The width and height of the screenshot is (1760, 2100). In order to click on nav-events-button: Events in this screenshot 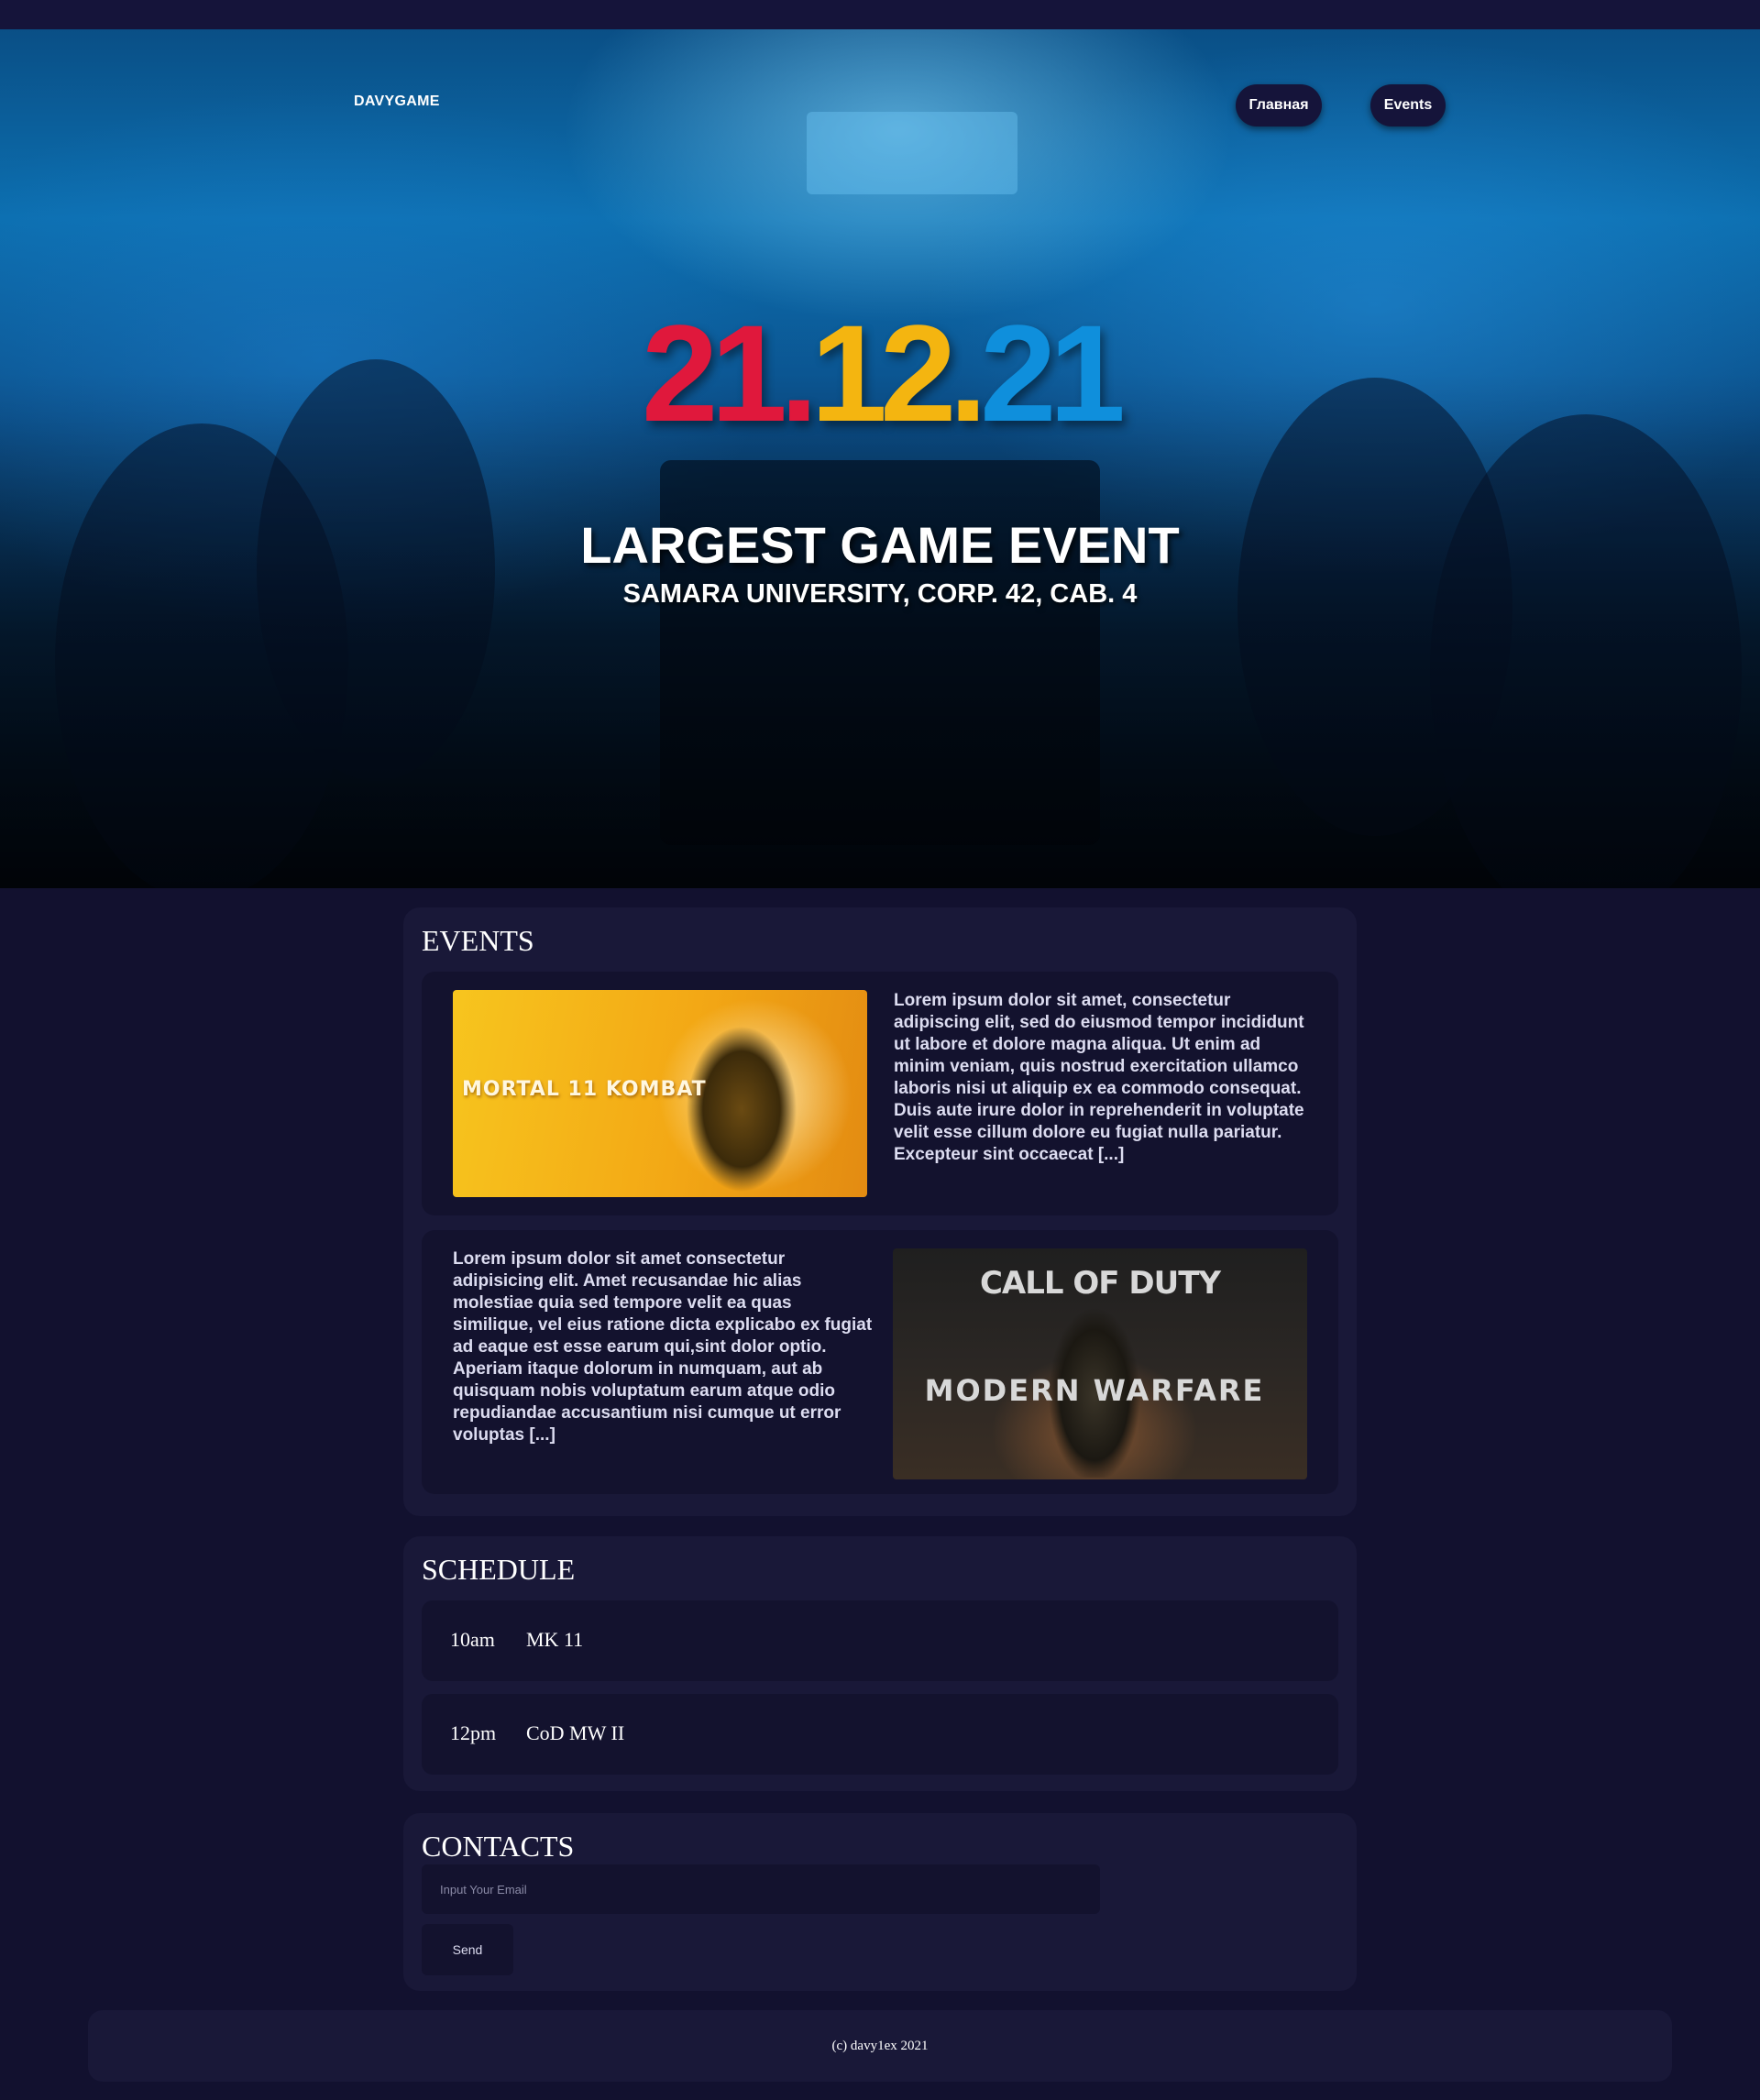, I will do `click(1408, 105)`.